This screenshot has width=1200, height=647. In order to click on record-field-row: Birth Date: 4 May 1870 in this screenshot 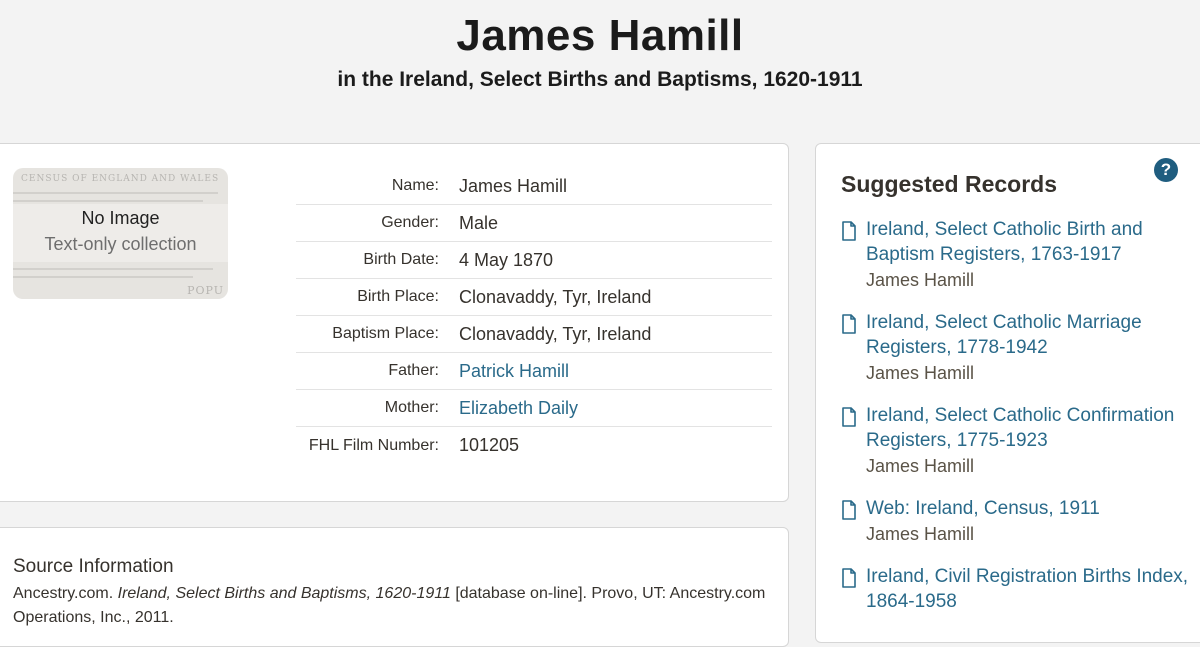, I will do `click(534, 260)`.